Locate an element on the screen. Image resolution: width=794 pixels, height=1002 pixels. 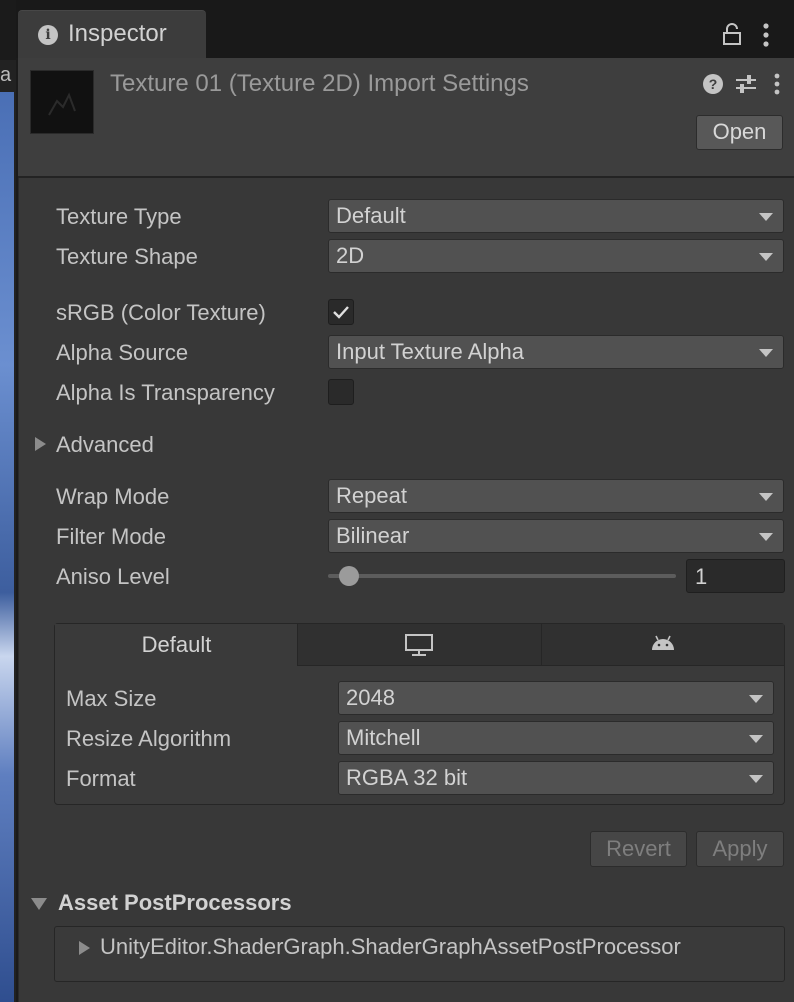
wrap-mode-label: Wrap Mode is located at coordinates (113, 496).